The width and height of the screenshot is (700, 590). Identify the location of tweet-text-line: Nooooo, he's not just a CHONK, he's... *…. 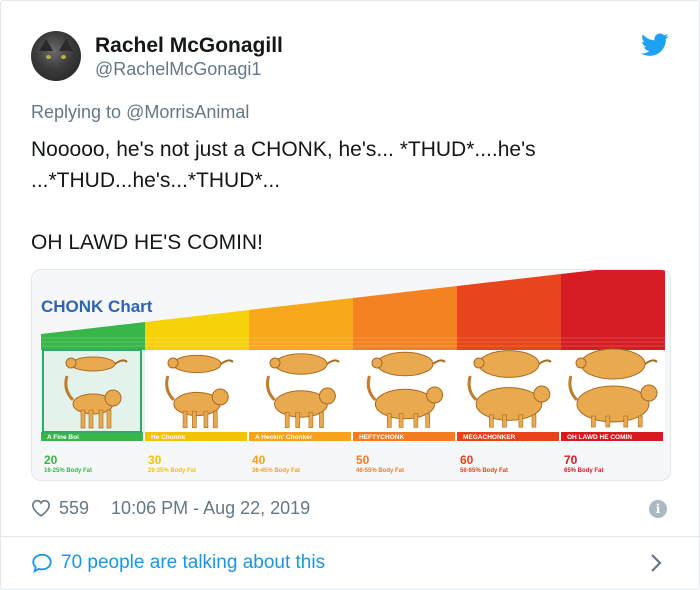
(283, 149).